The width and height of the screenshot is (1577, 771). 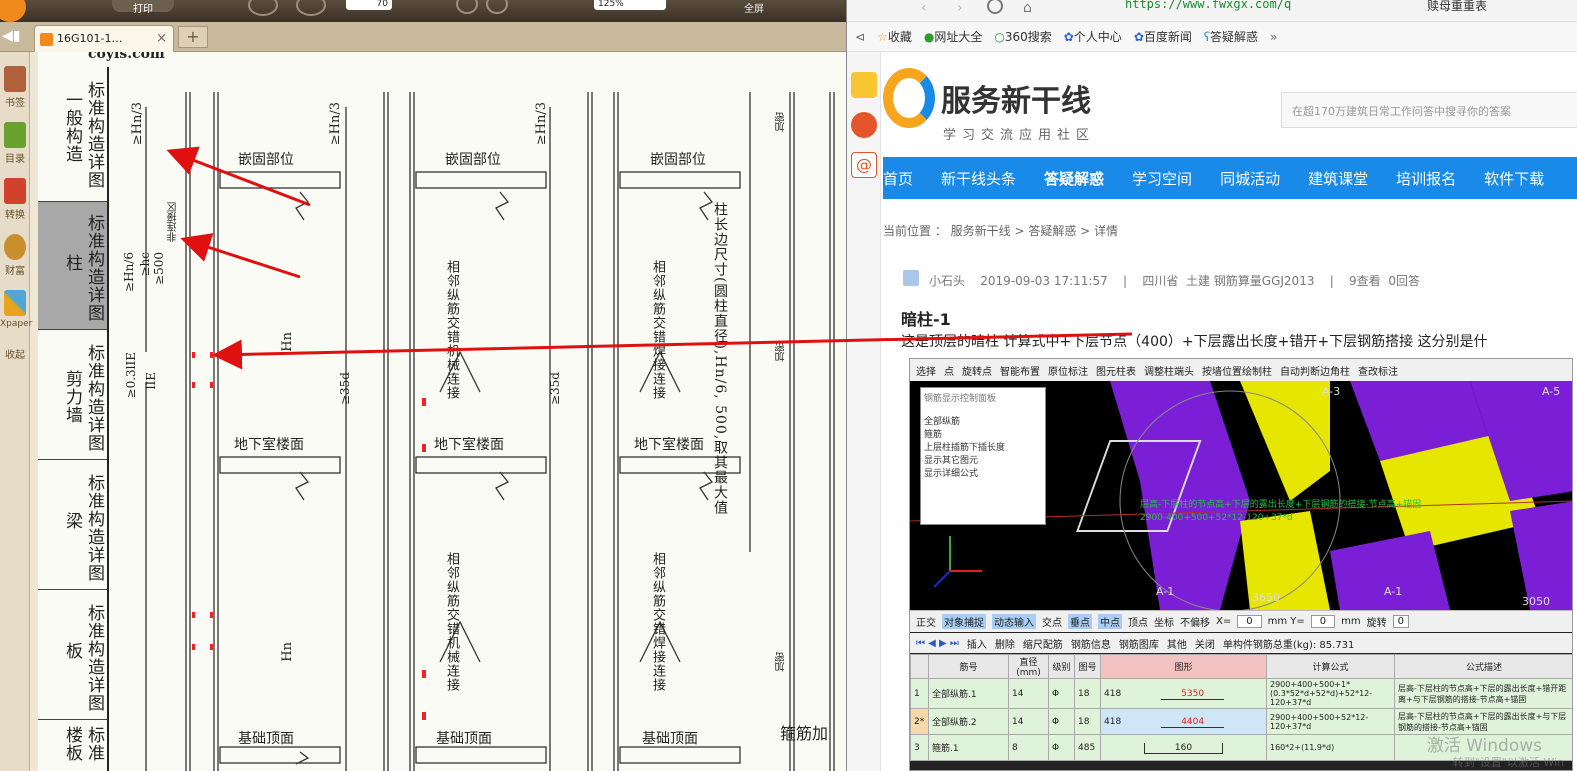 What do you see at coordinates (1338, 178) in the screenshot?
I see `nav-item-classroom: 建筑课堂` at bounding box center [1338, 178].